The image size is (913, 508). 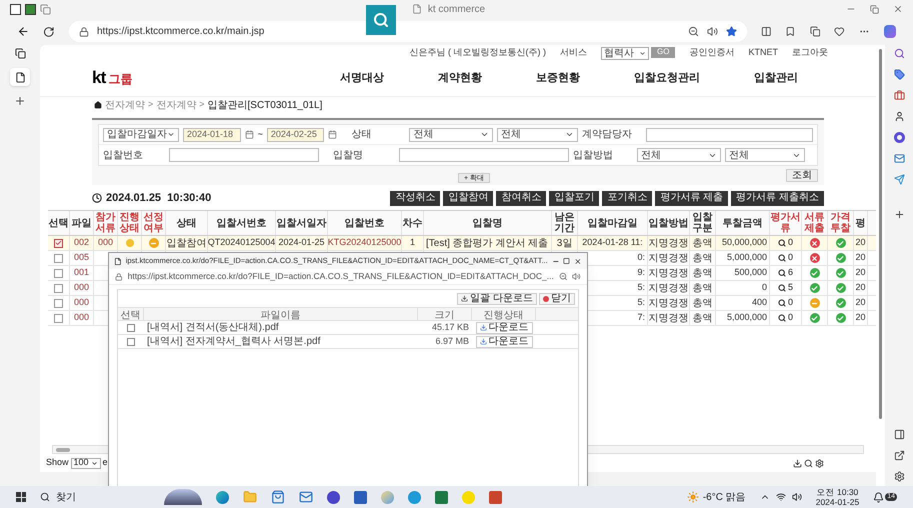 What do you see at coordinates (627, 198) in the screenshot?
I see `action-button: 포기취소` at bounding box center [627, 198].